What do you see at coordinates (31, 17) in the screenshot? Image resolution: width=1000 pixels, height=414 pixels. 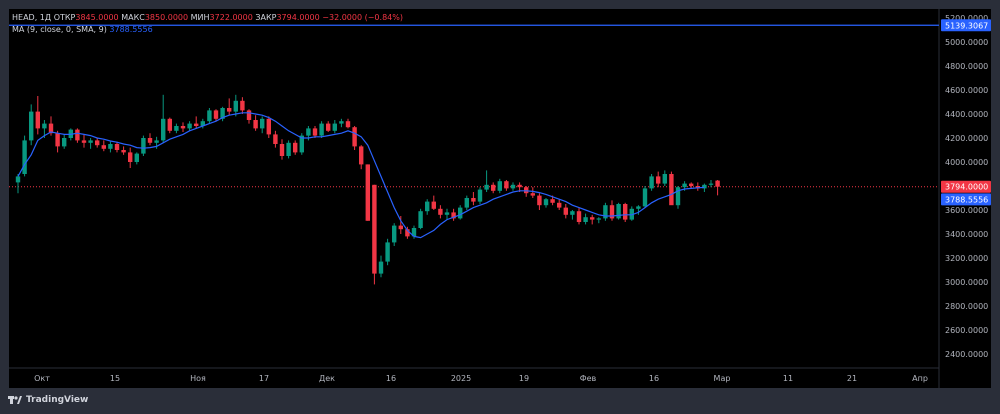 I see `legend-symbol: HEAD, 1Д` at bounding box center [31, 17].